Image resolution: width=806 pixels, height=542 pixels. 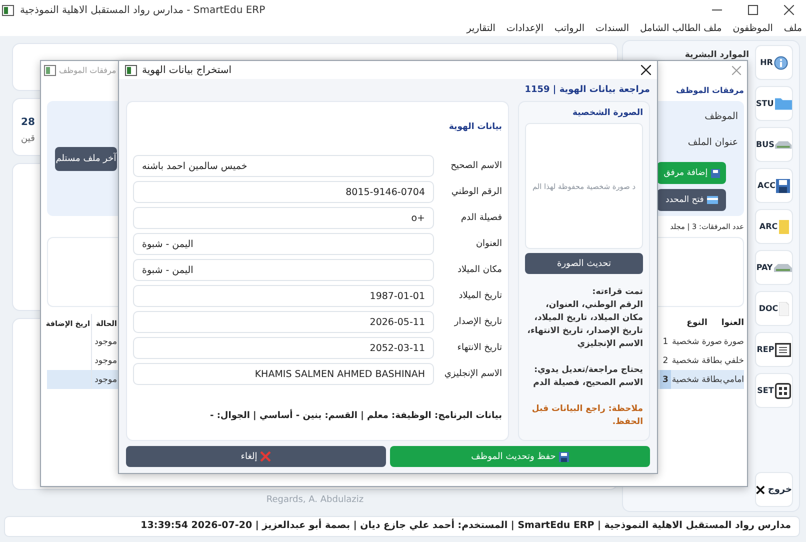 I want to click on module-button: HR, so click(x=774, y=62).